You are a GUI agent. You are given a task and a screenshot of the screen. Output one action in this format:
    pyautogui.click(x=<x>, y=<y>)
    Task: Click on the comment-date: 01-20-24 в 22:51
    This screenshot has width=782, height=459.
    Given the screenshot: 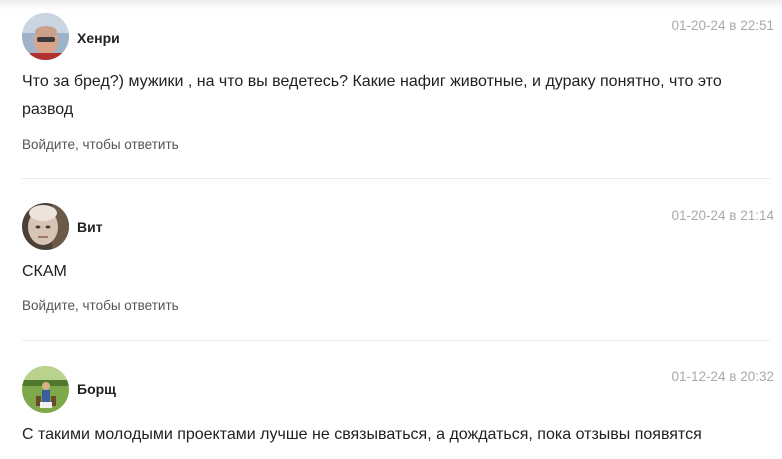 What is the action you would take?
    pyautogui.click(x=723, y=25)
    